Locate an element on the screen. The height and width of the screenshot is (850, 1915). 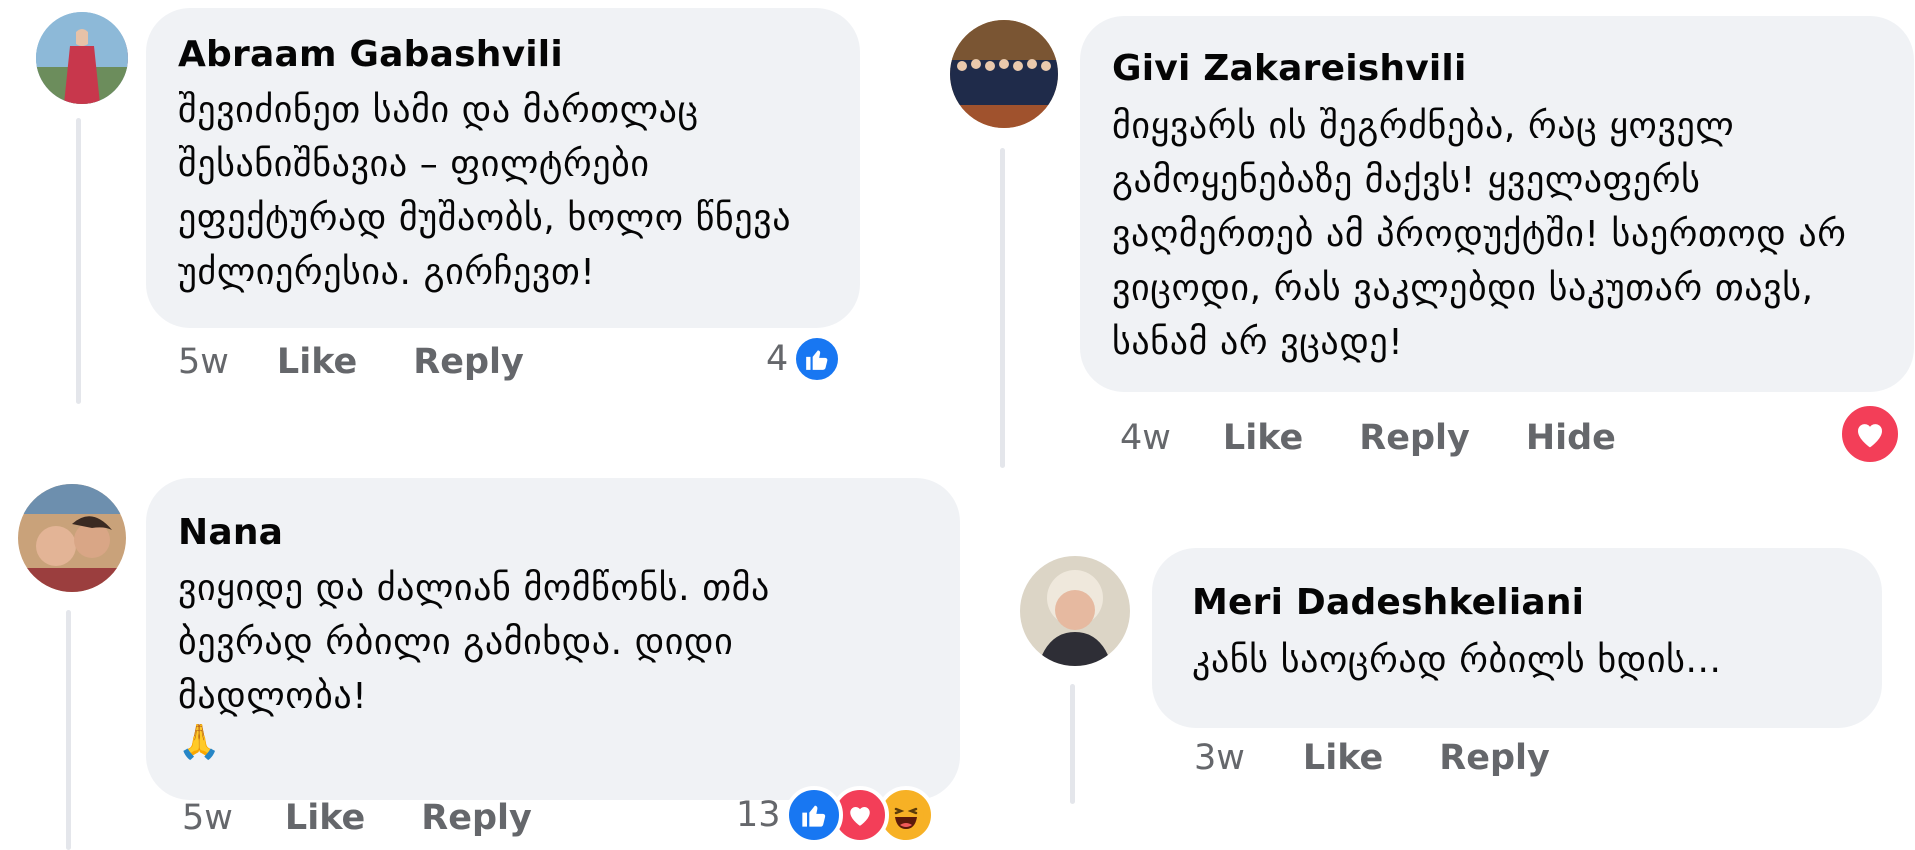
comment-actions: 4w Like Reply Hide is located at coordinates (1368, 438).